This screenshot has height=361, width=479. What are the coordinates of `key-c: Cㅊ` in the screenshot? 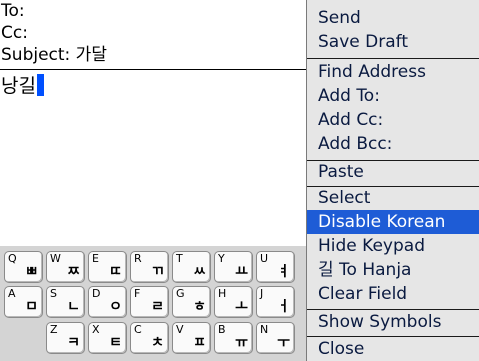 It's located at (149, 338).